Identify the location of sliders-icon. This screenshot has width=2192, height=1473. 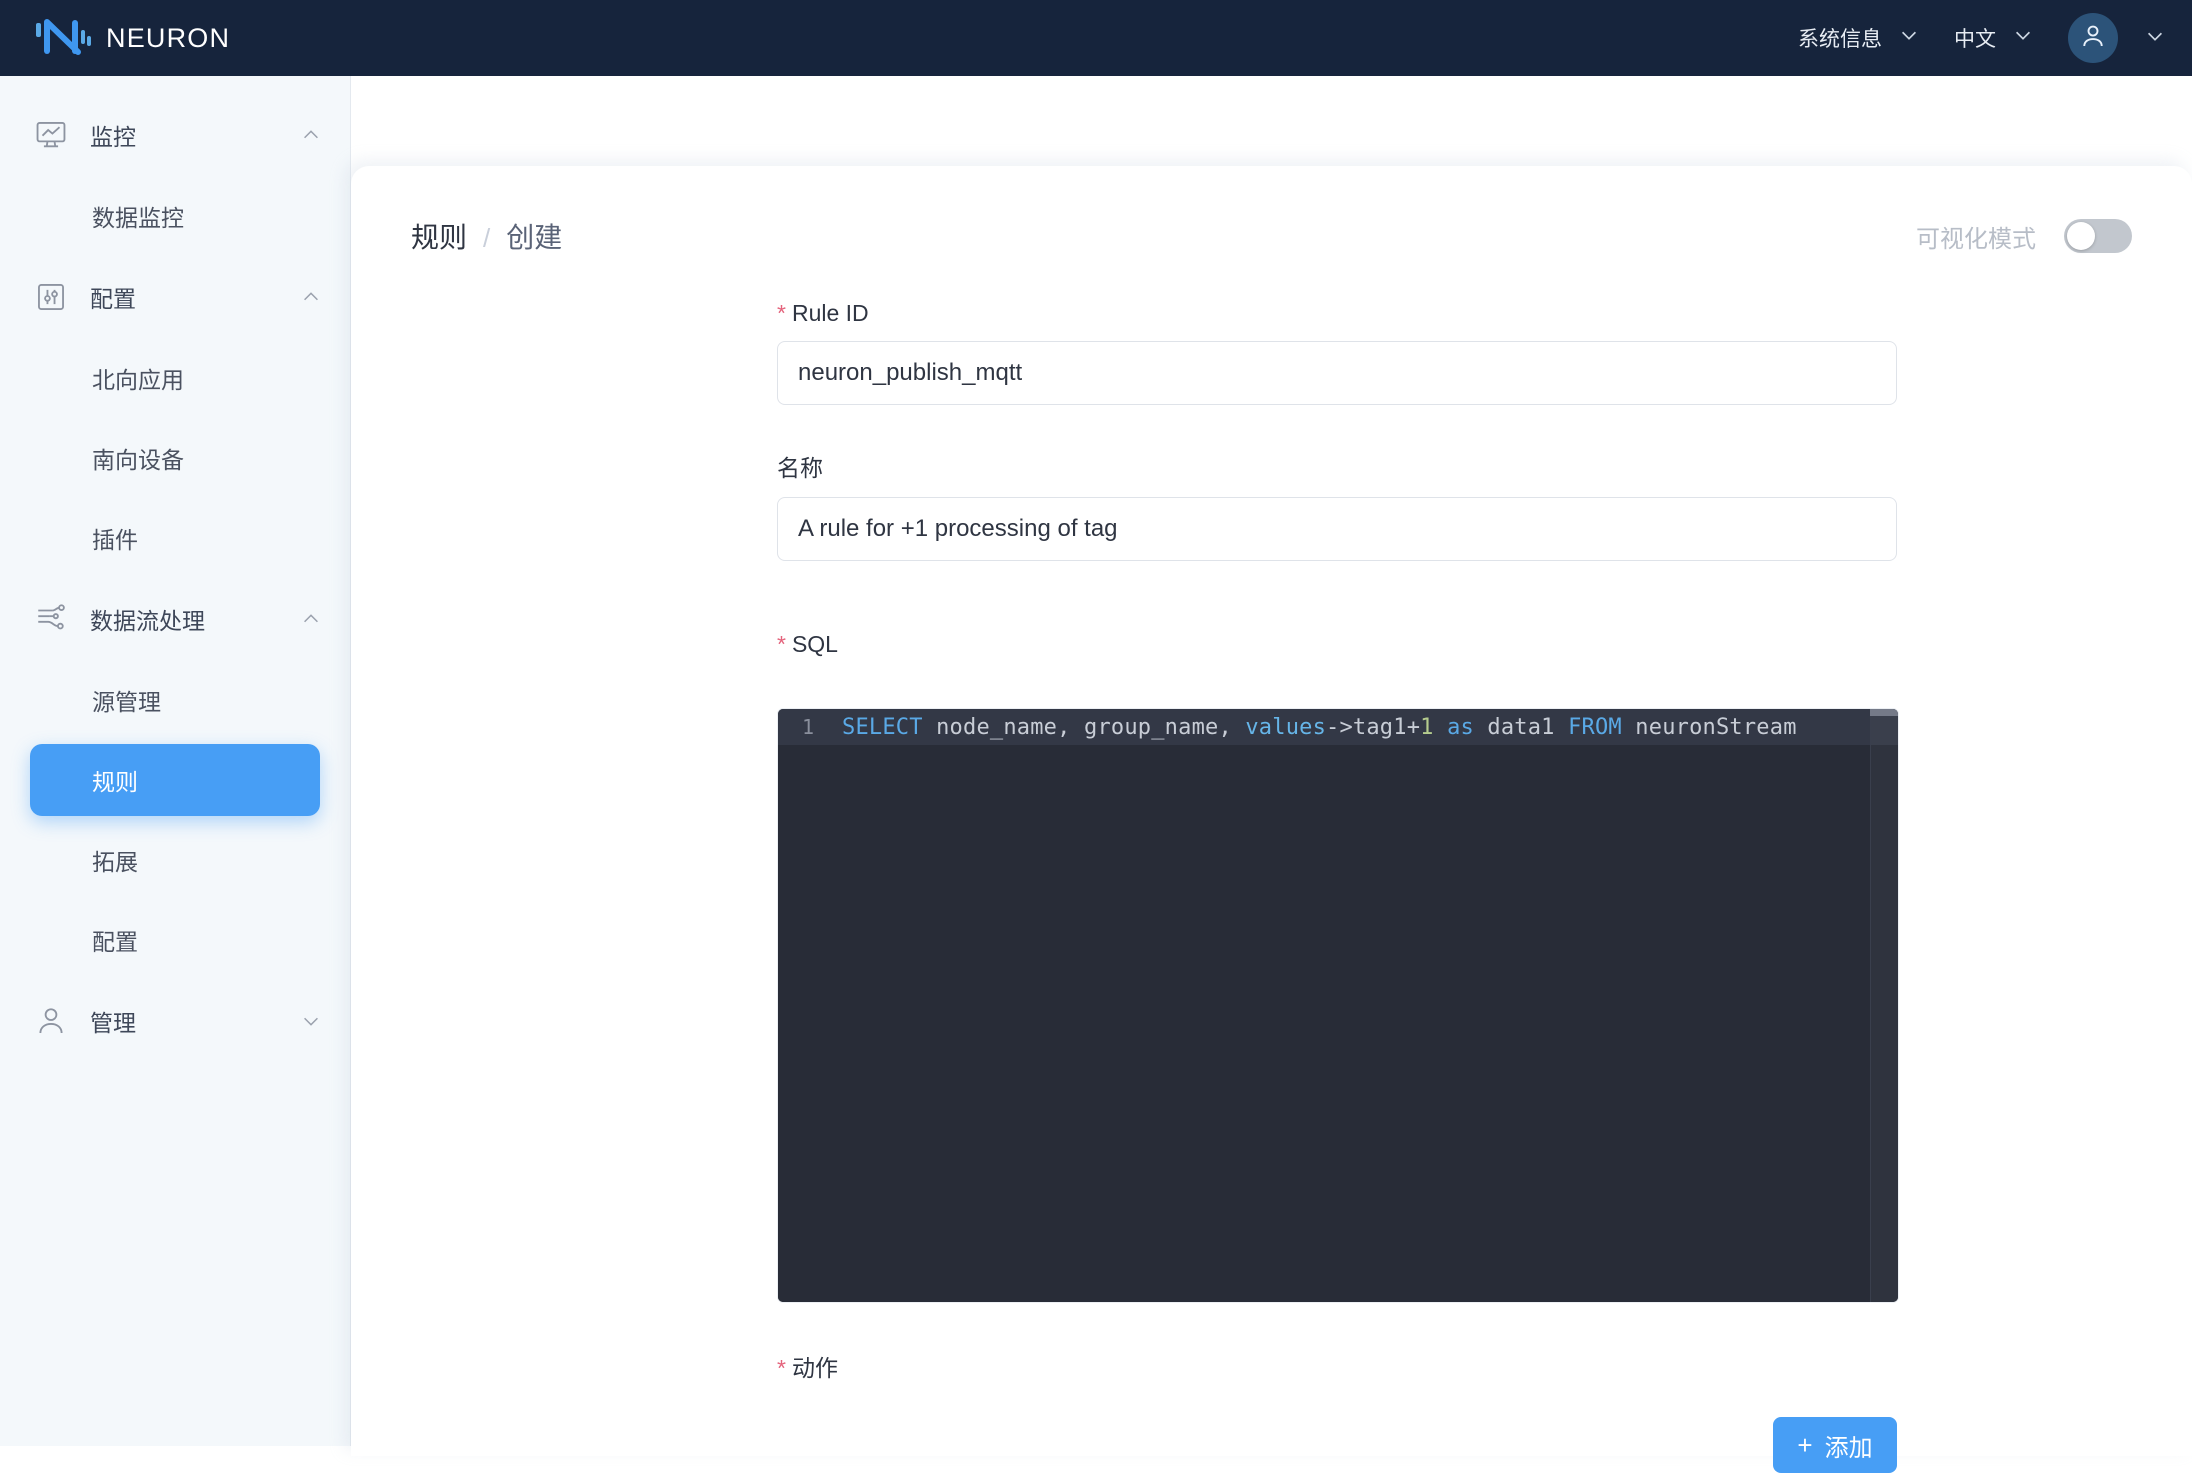
(51, 297).